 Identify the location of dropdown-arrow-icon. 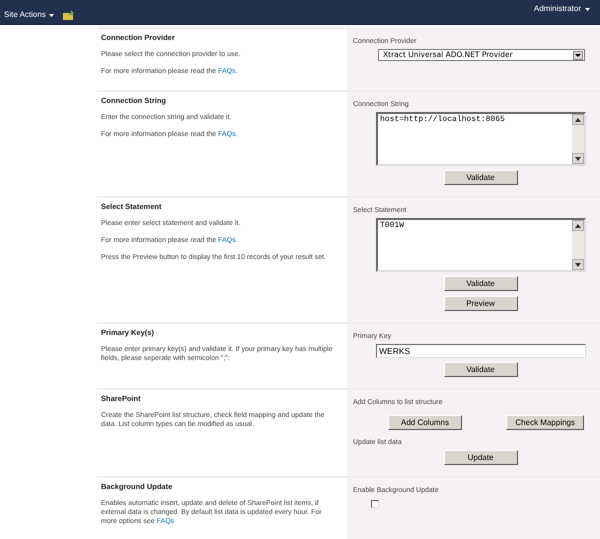
(578, 55).